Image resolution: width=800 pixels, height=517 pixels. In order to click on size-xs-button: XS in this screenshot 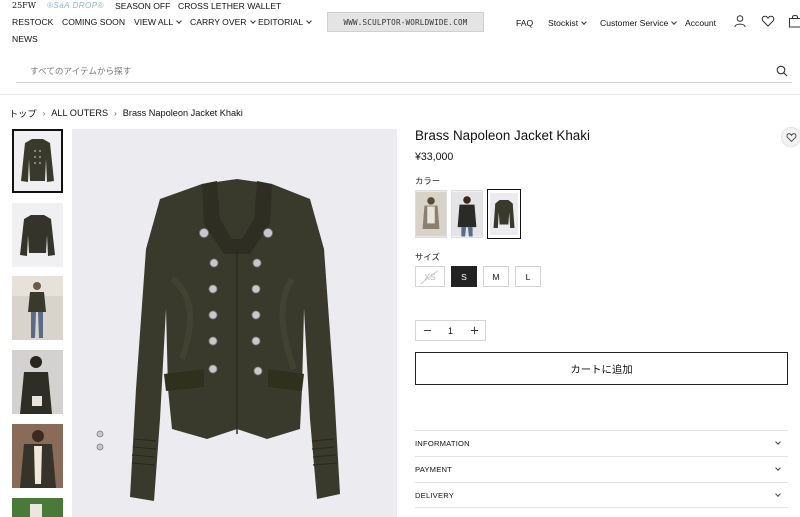, I will do `click(430, 276)`.